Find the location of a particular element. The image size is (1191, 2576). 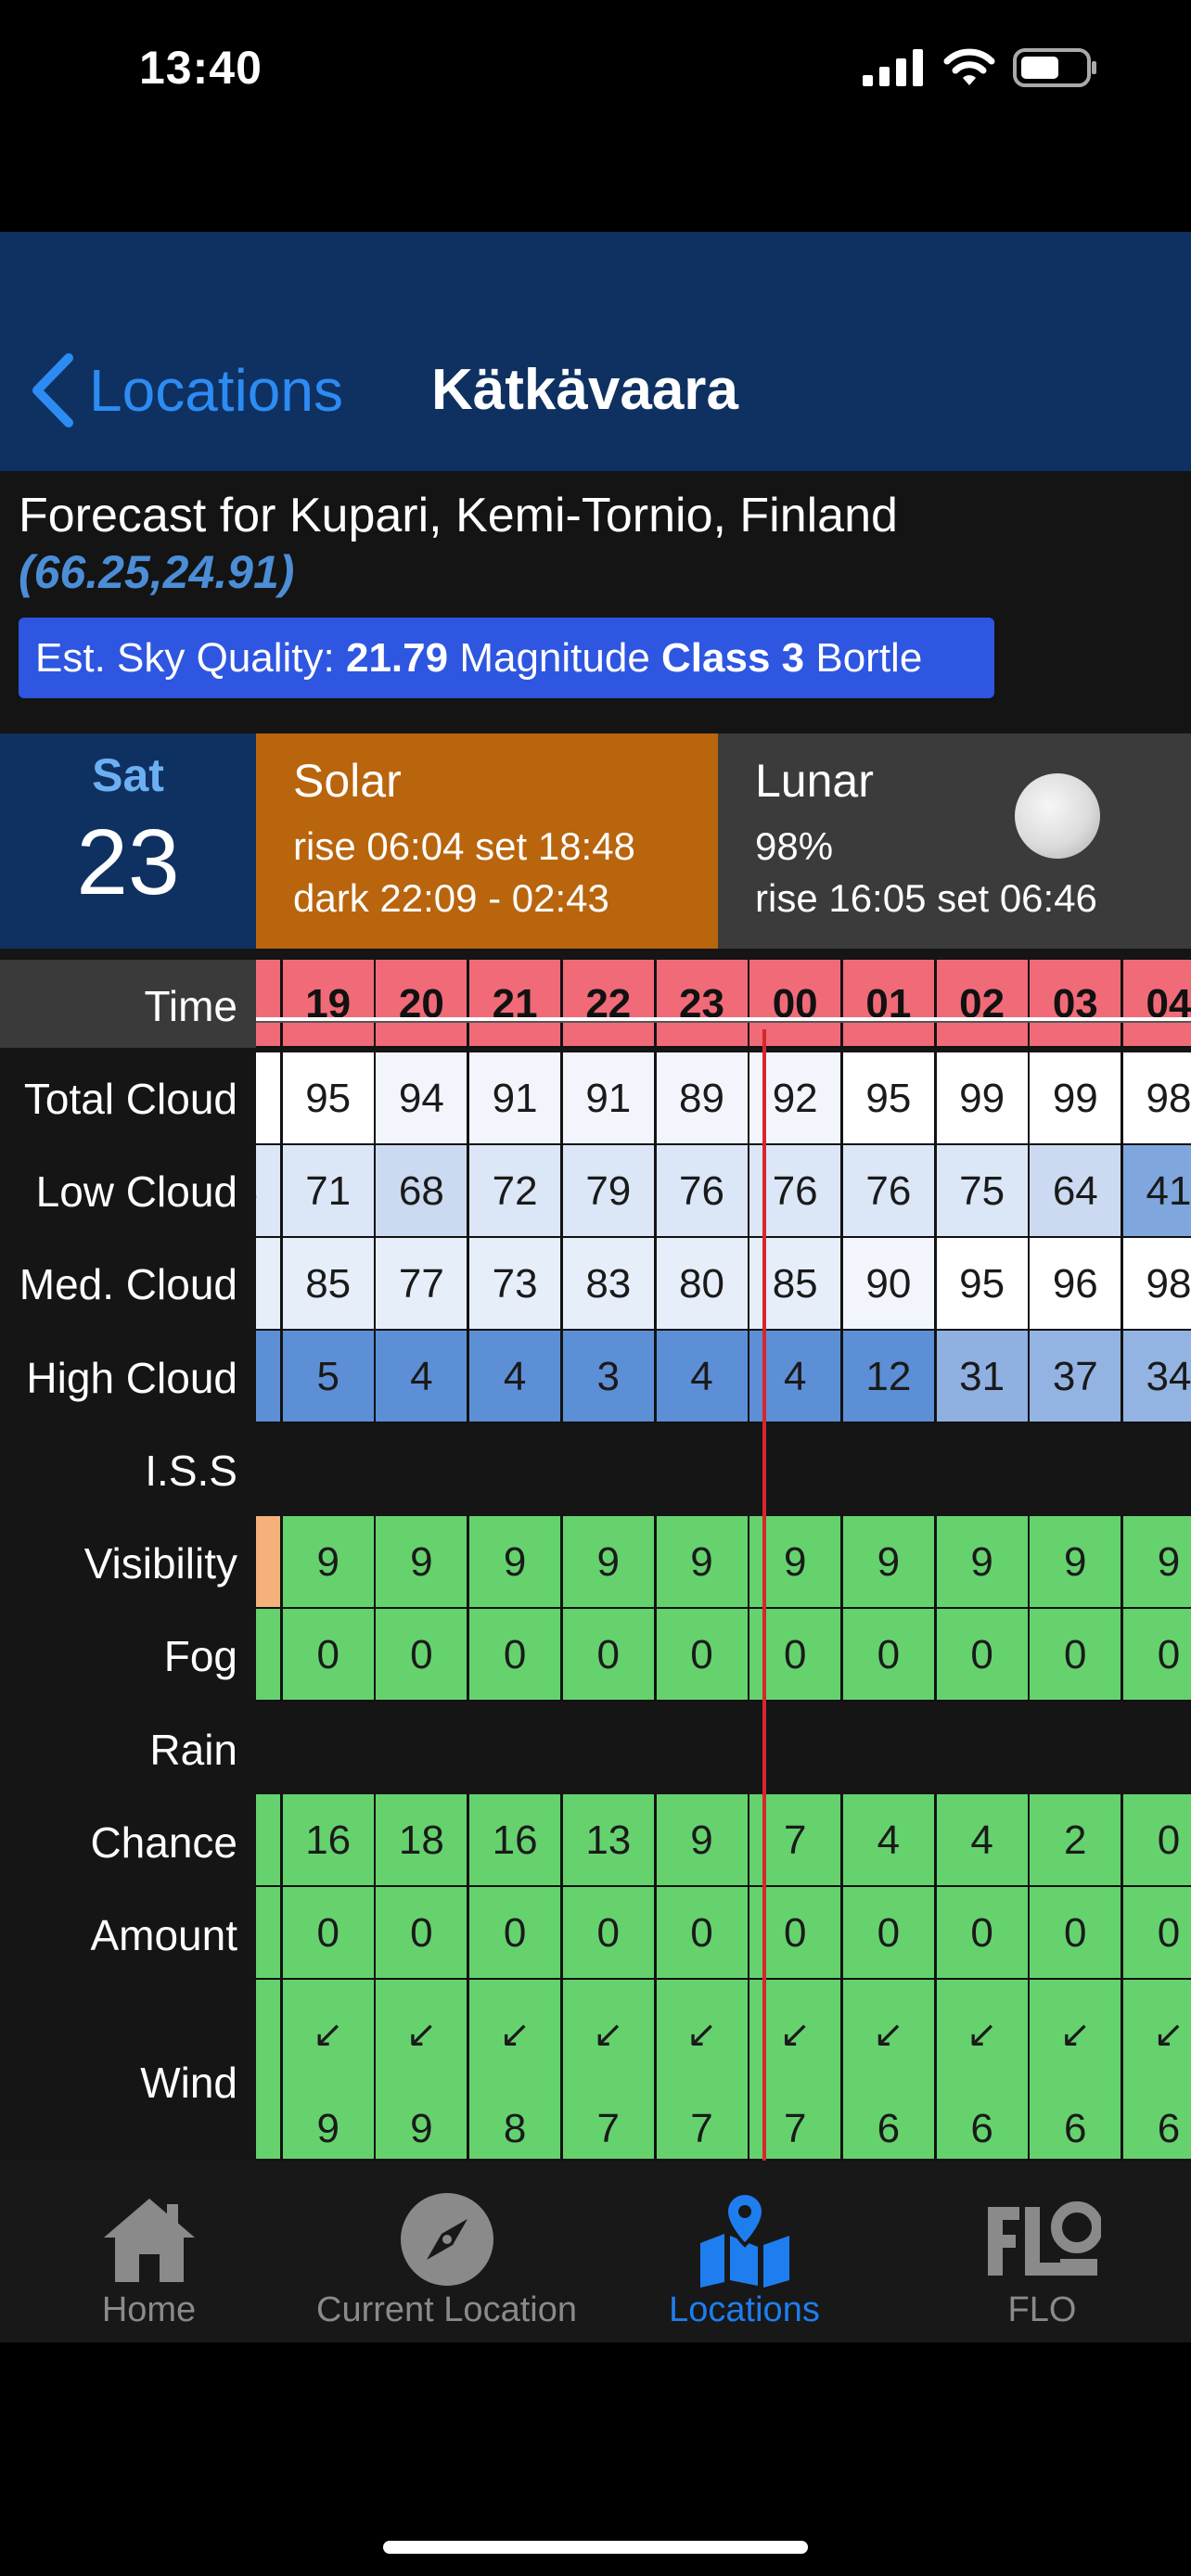

sky-magnitude-label: Magnitude is located at coordinates (555, 658).